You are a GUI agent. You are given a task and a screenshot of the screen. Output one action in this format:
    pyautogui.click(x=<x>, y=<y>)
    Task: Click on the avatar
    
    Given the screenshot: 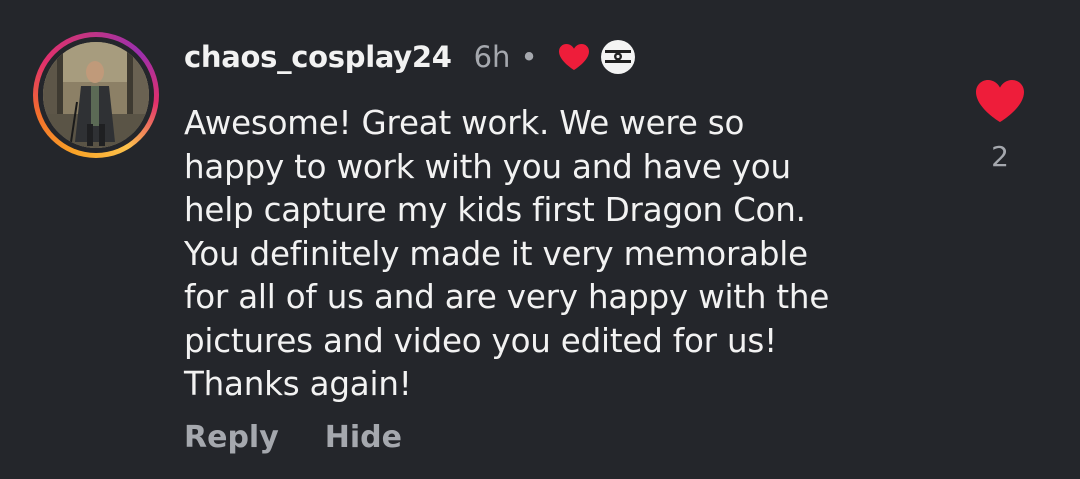 What is the action you would take?
    pyautogui.click(x=96, y=95)
    